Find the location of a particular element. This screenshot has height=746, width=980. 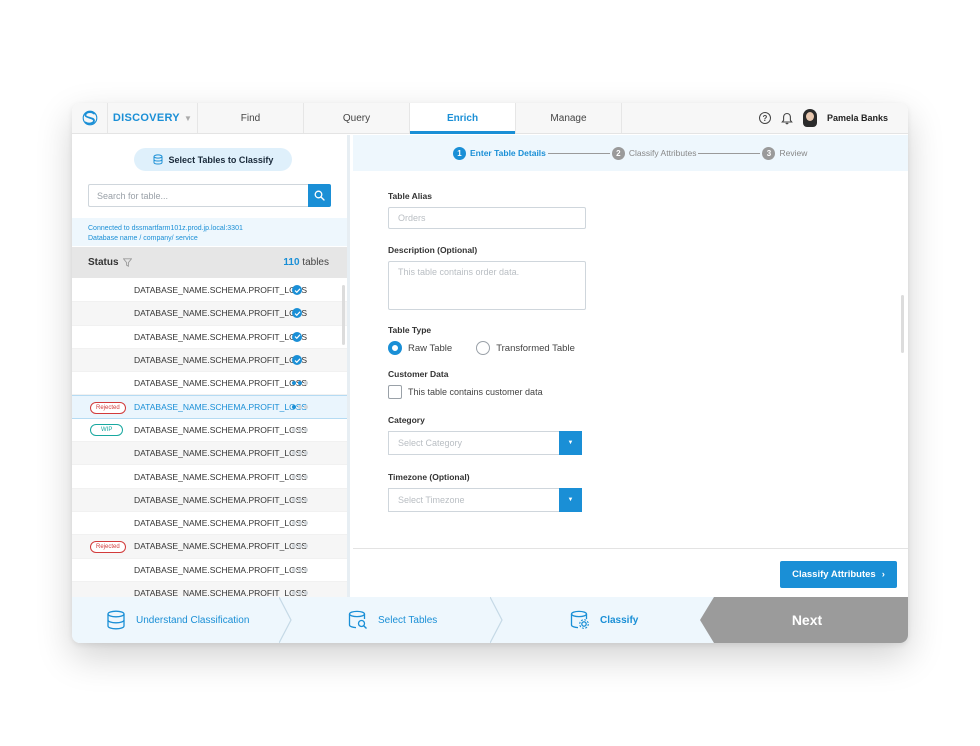

user-name: Pamela Banks is located at coordinates (857, 118).